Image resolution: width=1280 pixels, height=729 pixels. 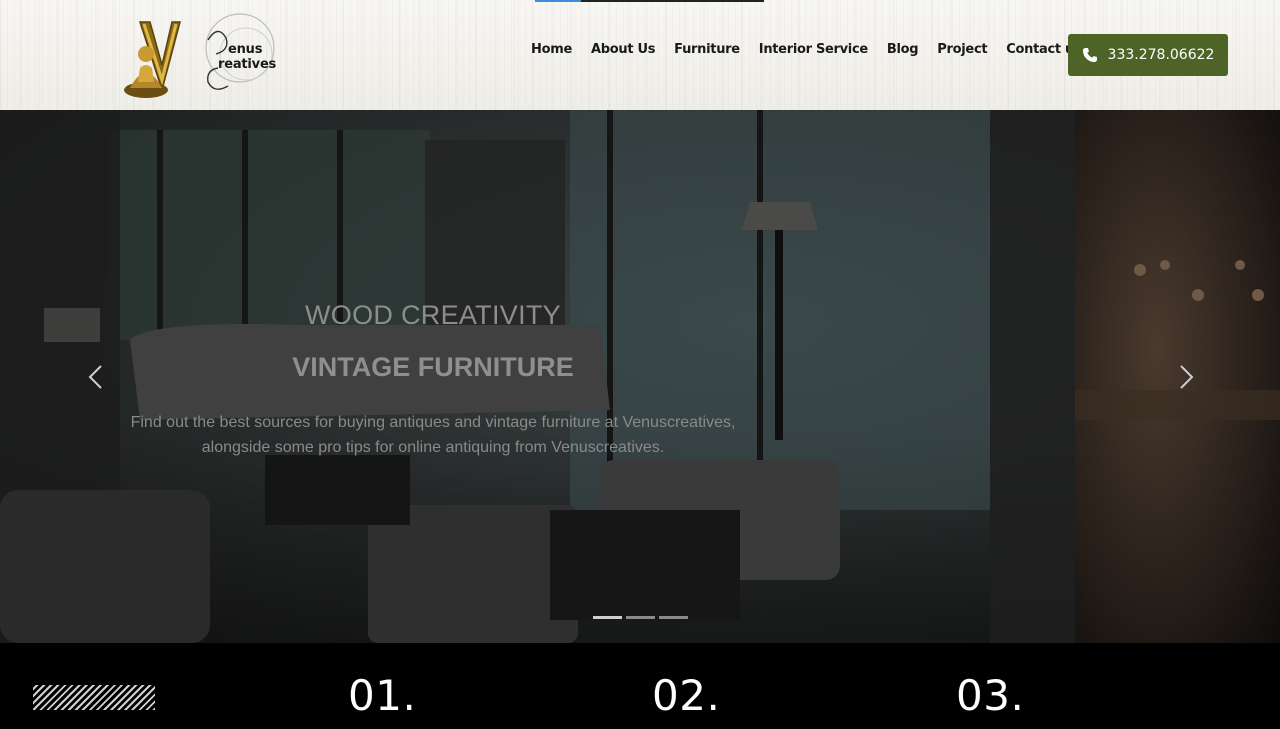 What do you see at coordinates (1089, 55) in the screenshot?
I see `phone-icon` at bounding box center [1089, 55].